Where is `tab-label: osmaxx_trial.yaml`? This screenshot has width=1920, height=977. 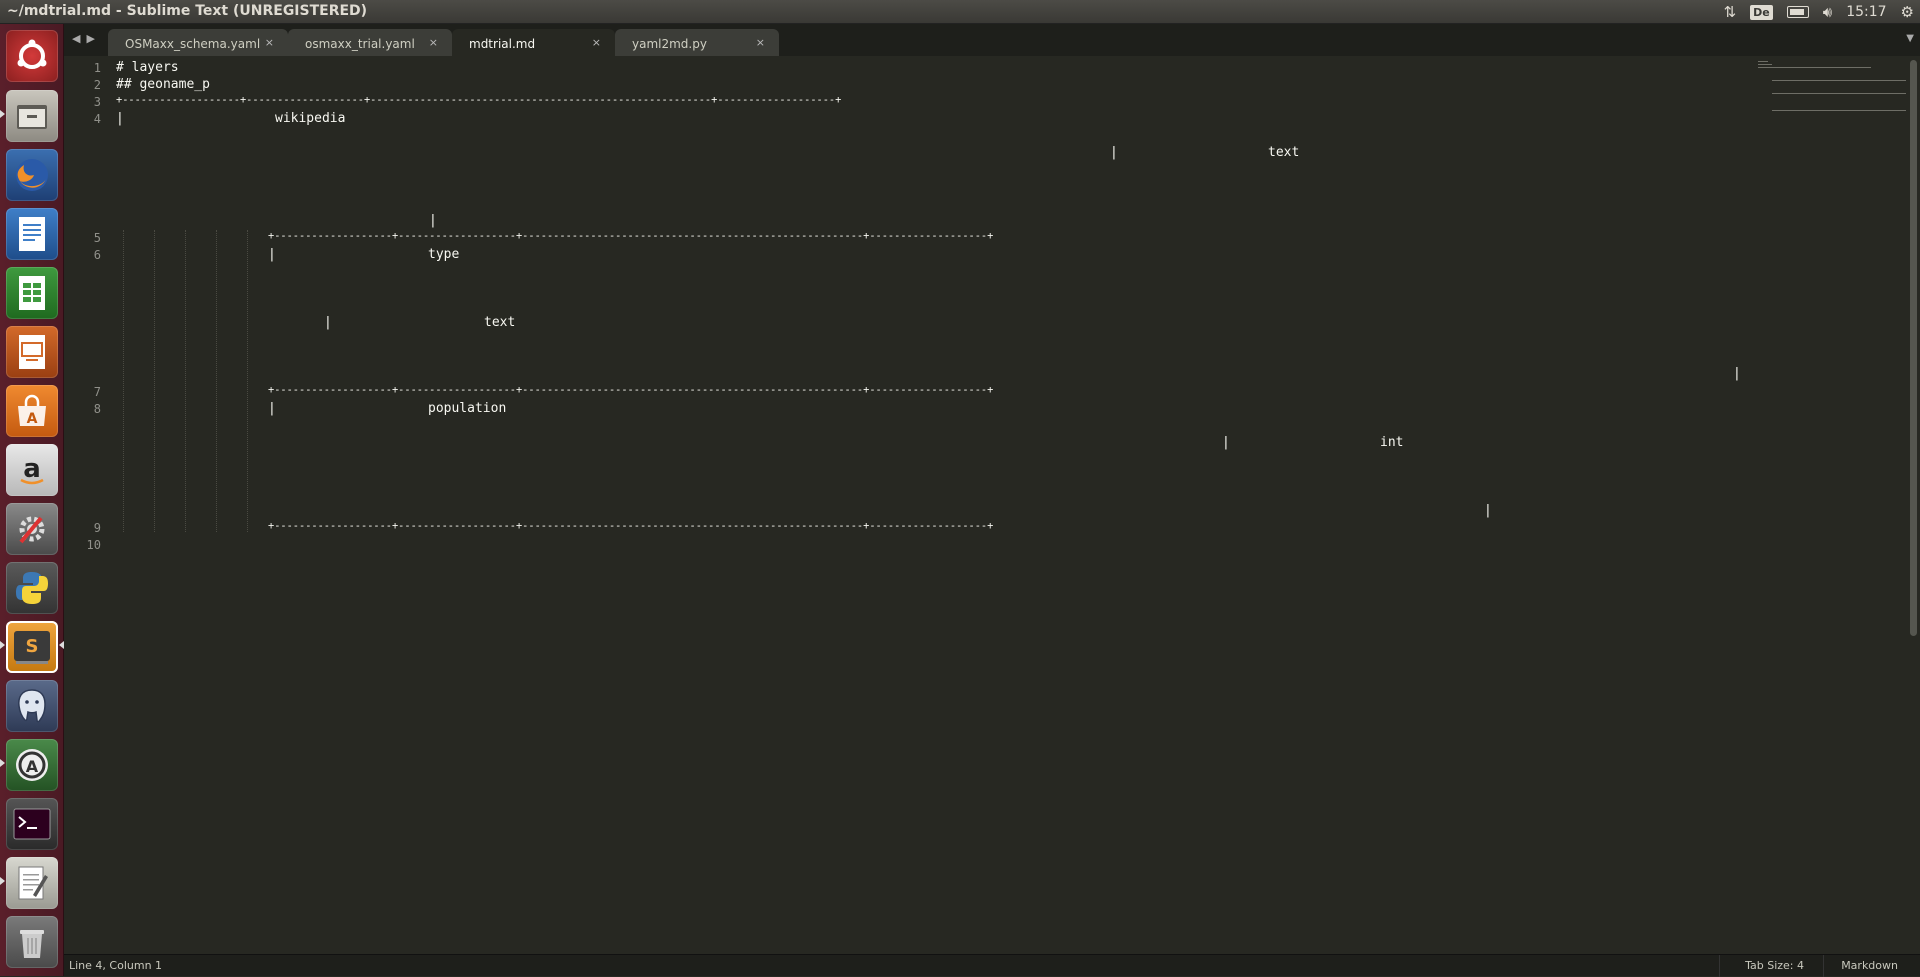
tab-label: osmaxx_trial.yaml is located at coordinates (360, 44).